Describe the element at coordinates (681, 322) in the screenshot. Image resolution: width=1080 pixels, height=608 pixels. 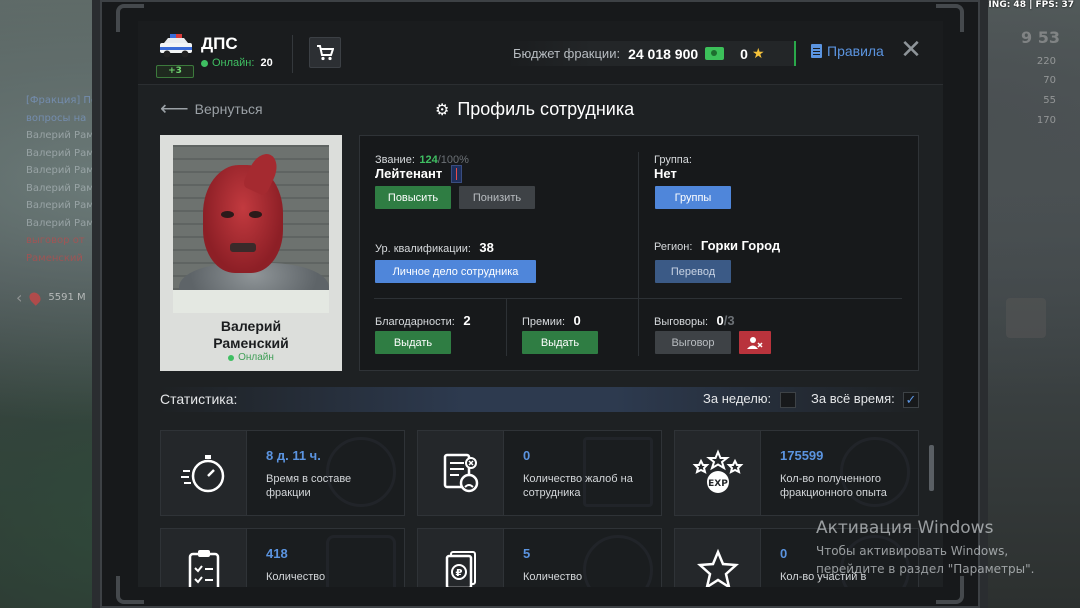
I see `reprimand-label: Выговоры:` at that location.